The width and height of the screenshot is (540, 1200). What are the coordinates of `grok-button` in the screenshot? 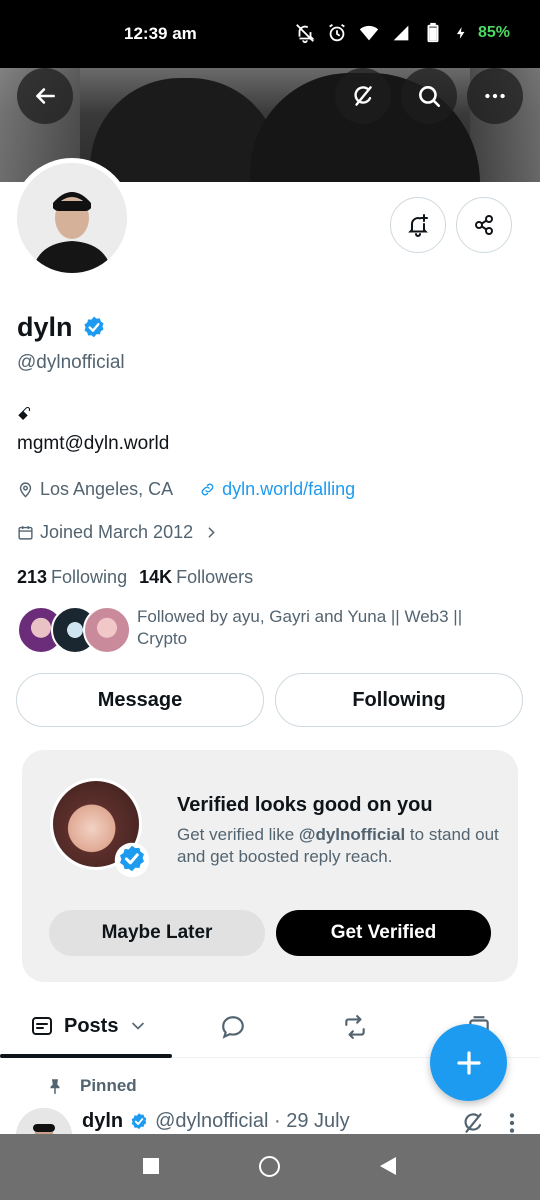 It's located at (363, 96).